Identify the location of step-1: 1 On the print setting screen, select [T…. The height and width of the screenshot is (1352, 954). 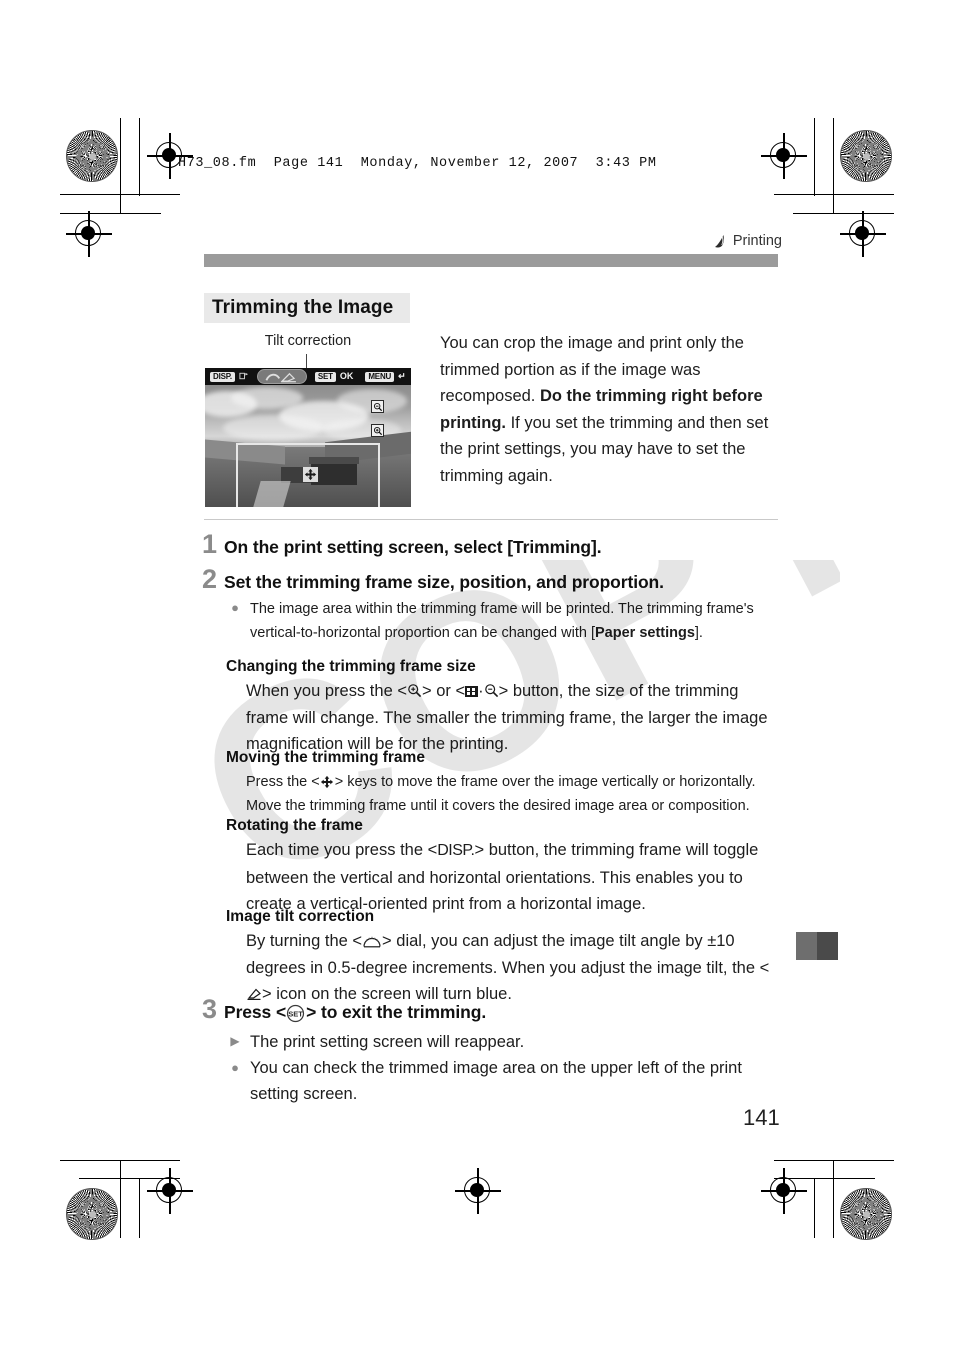
(490, 544).